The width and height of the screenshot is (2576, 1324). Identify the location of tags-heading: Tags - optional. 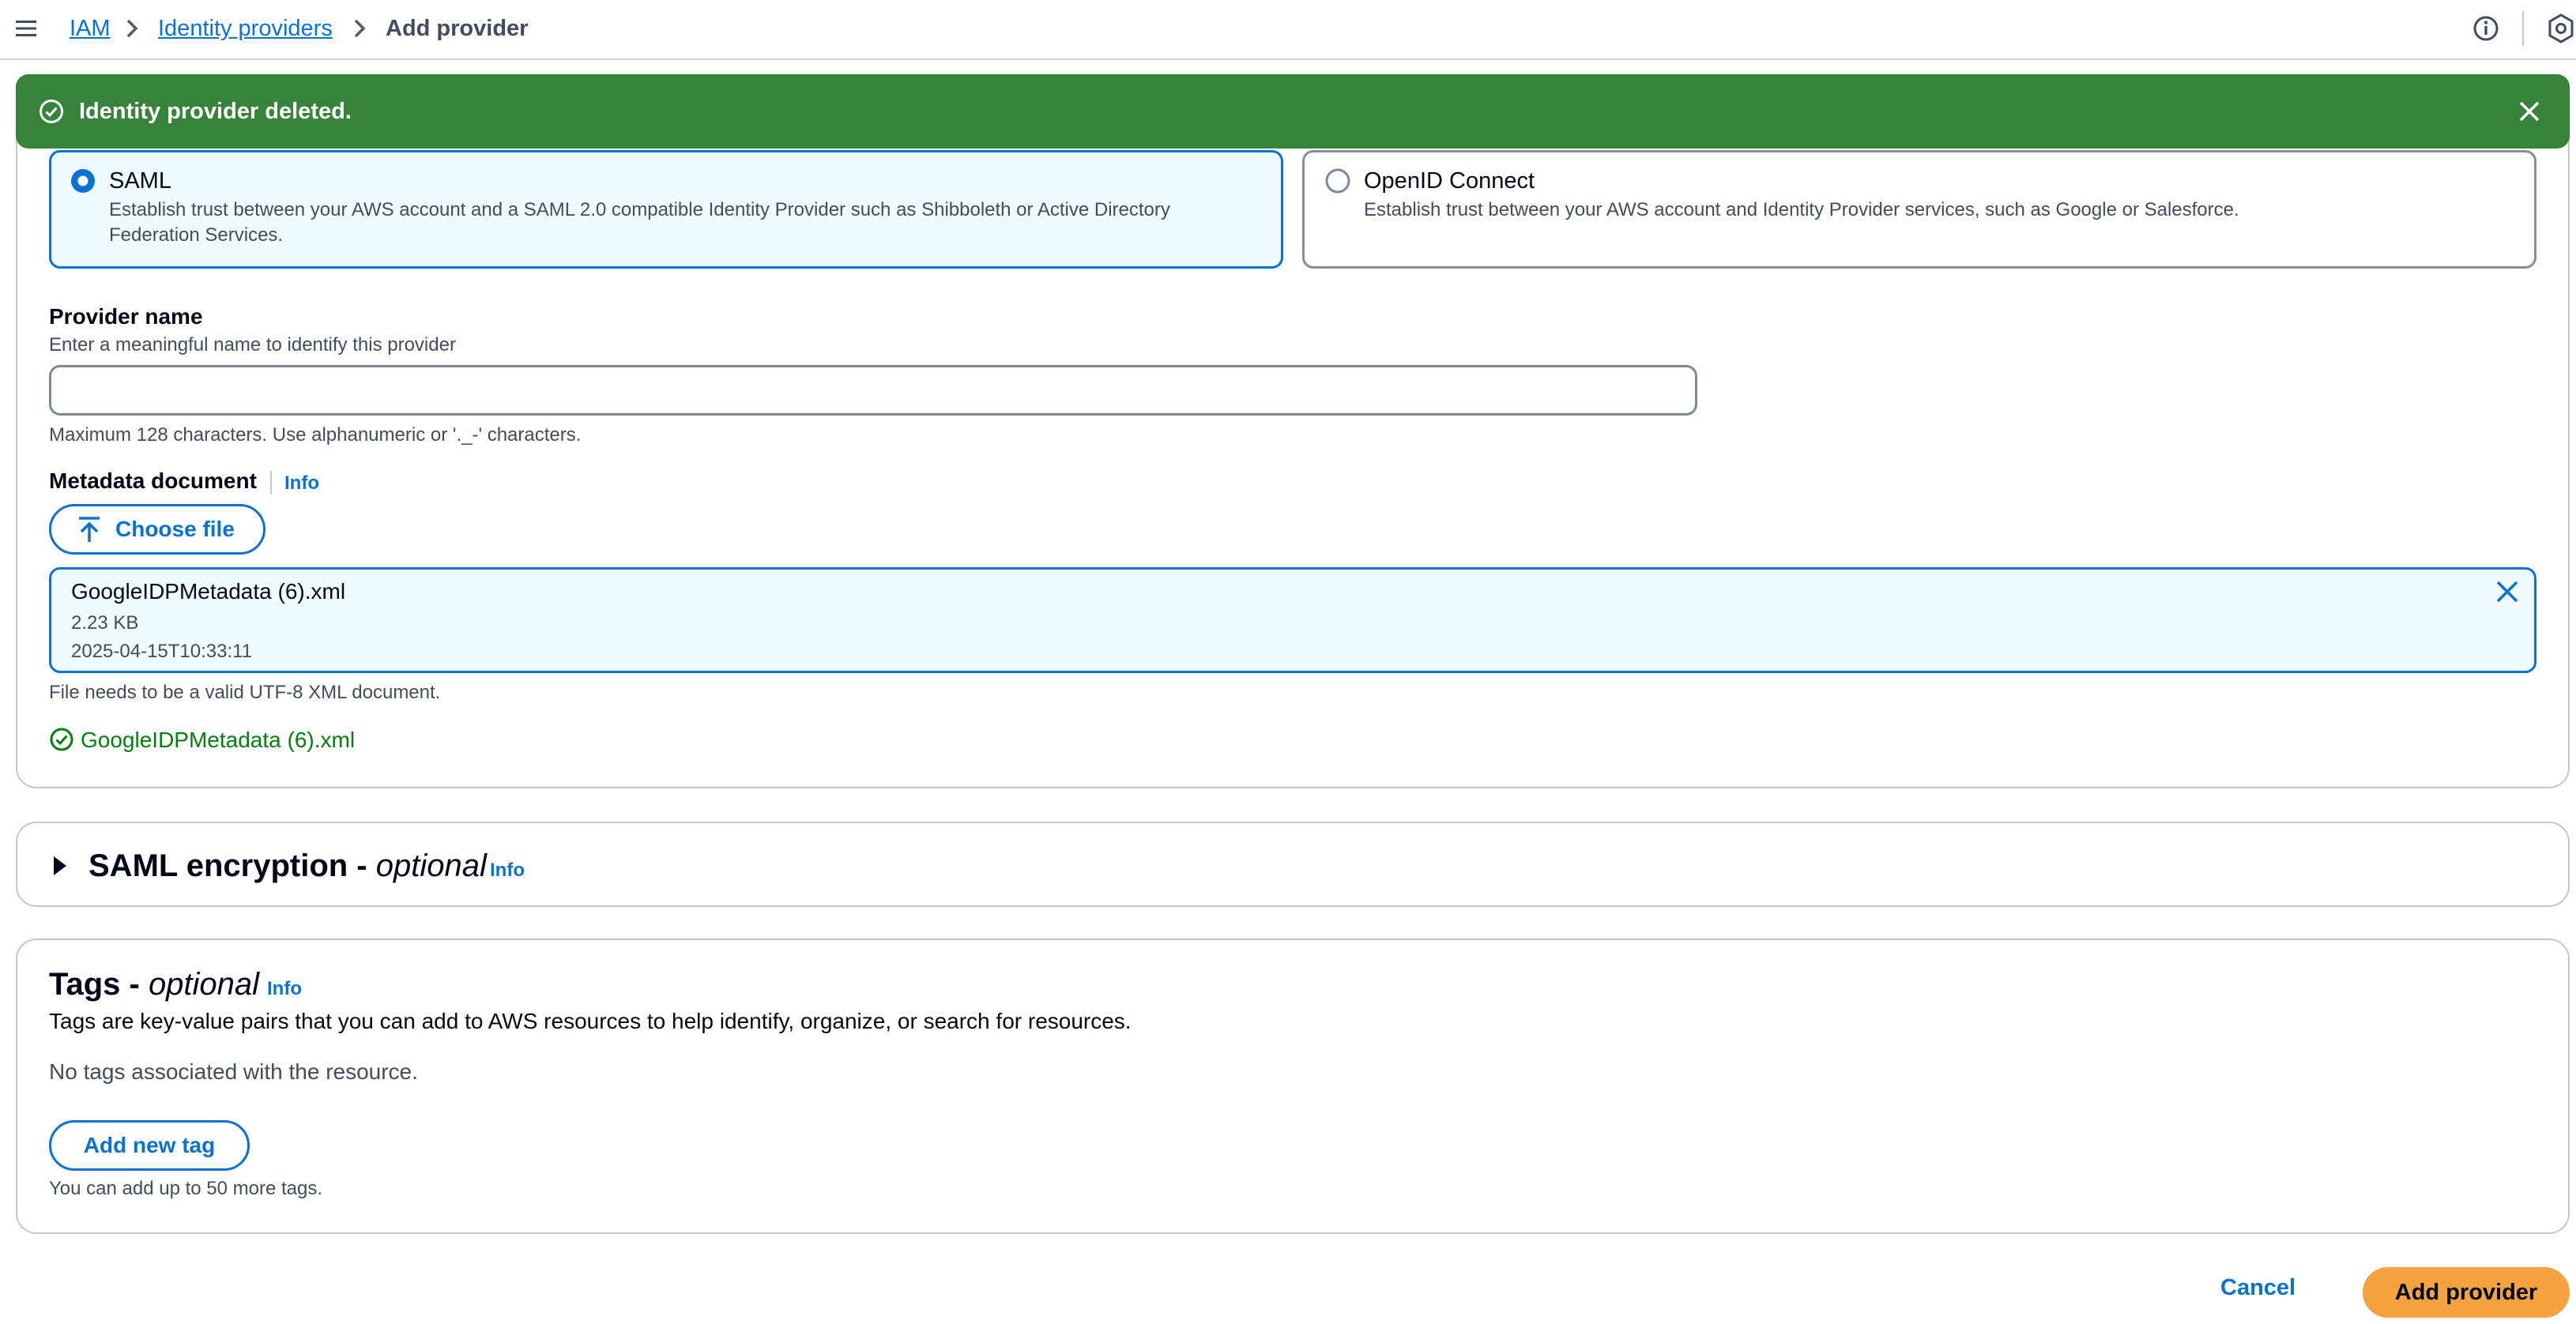
(154, 984).